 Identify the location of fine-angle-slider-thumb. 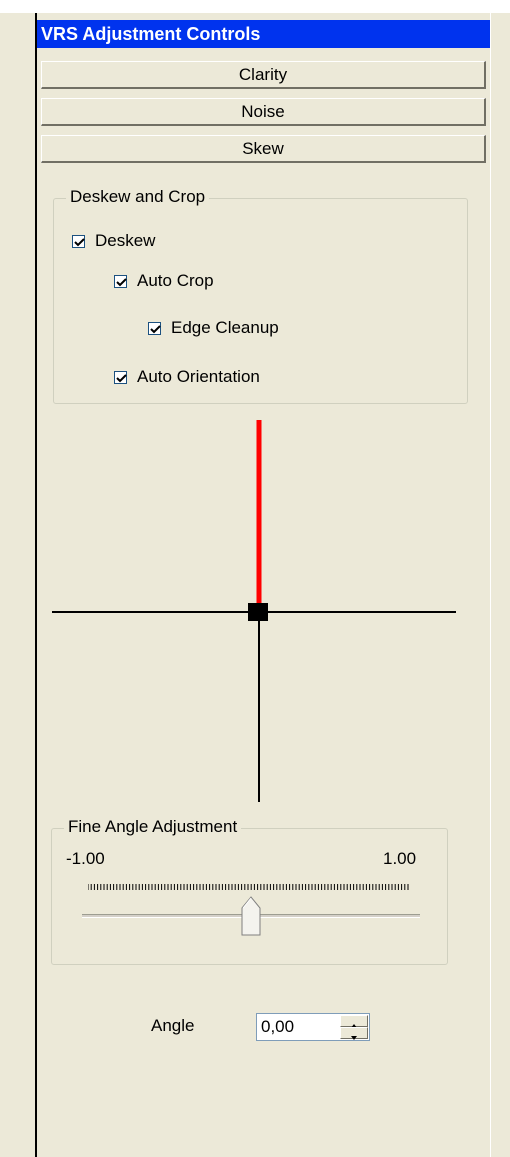
(251, 916).